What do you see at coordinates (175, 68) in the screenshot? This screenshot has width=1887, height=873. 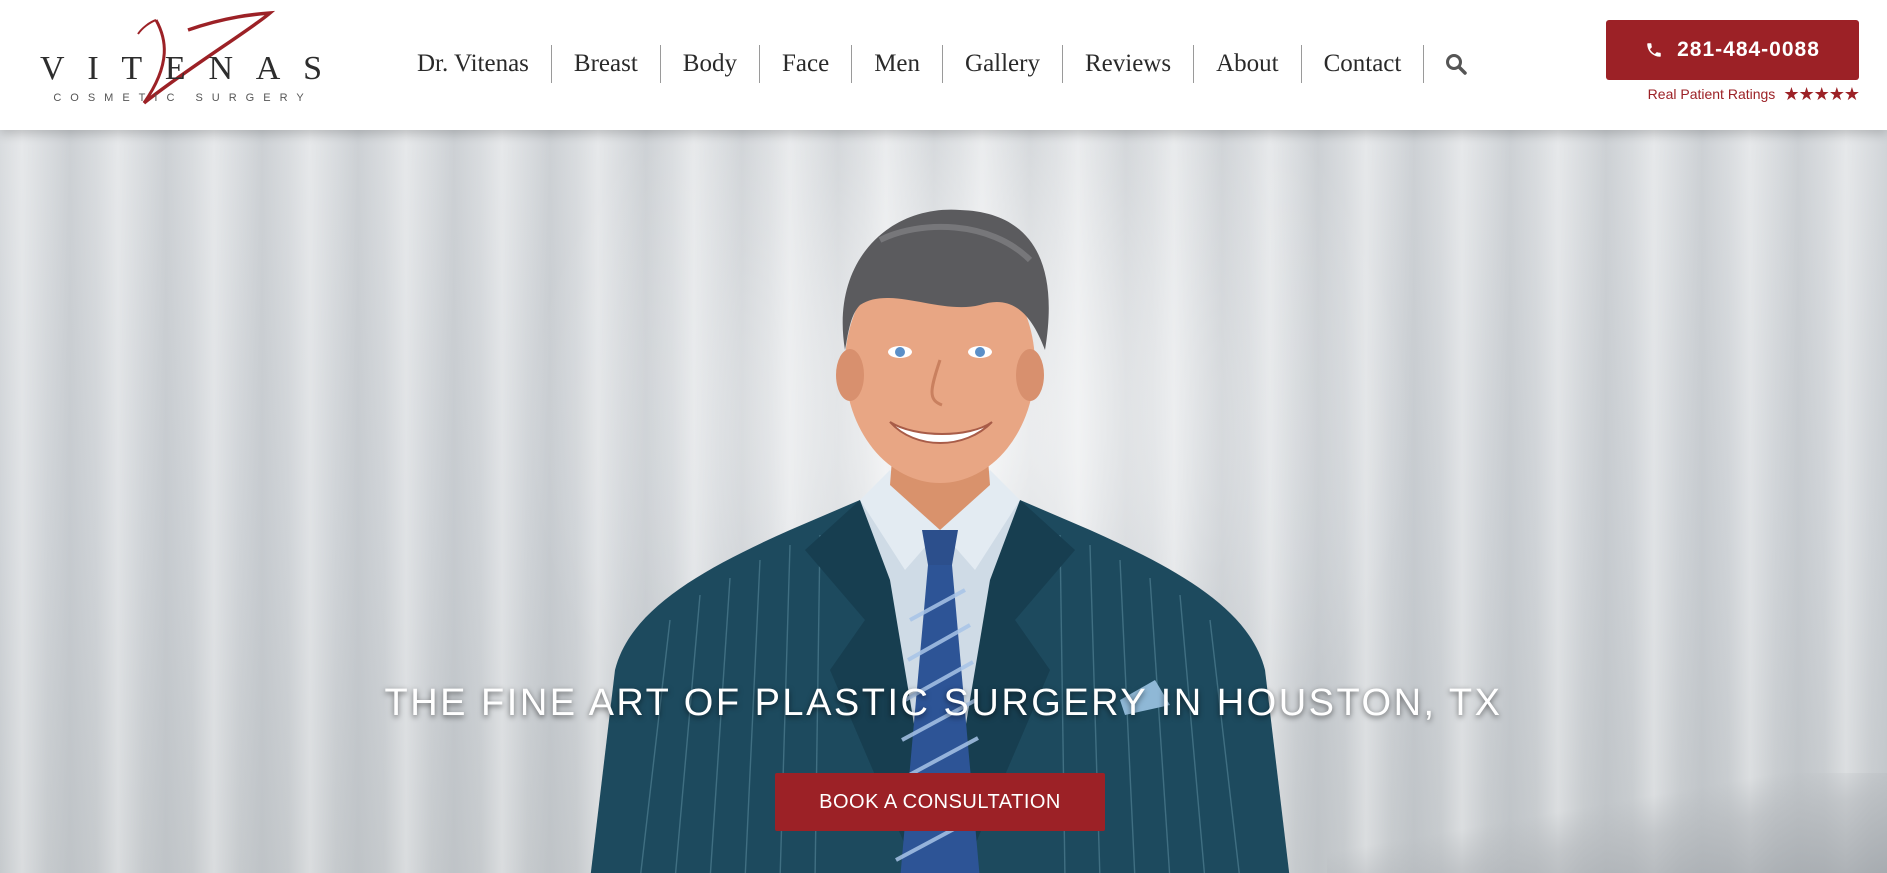 I see `logo-letter: E` at bounding box center [175, 68].